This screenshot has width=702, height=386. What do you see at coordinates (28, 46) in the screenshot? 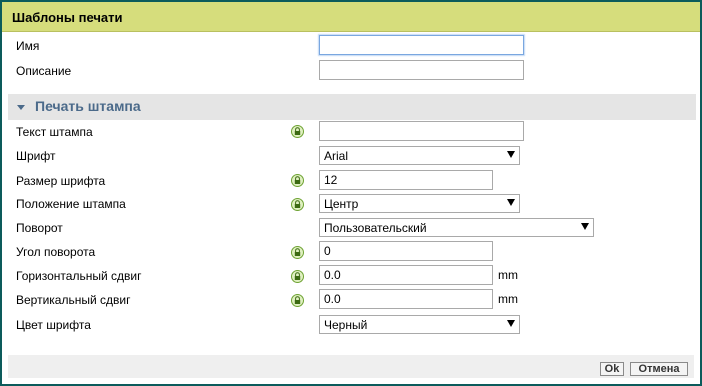
I see `name-label: Имя` at bounding box center [28, 46].